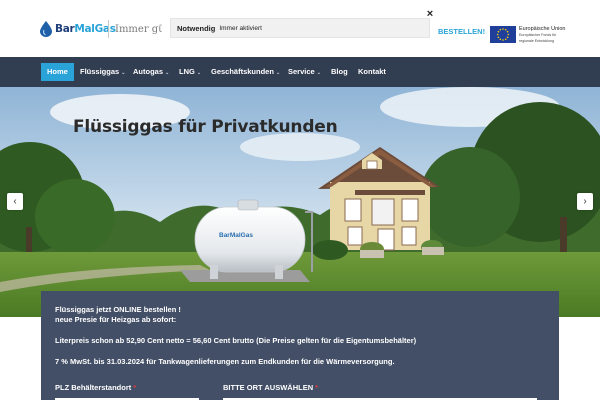 Image resolution: width=600 pixels, height=400 pixels. What do you see at coordinates (96, 387) in the screenshot?
I see `plz-label: PLZ Behälterstandort *` at bounding box center [96, 387].